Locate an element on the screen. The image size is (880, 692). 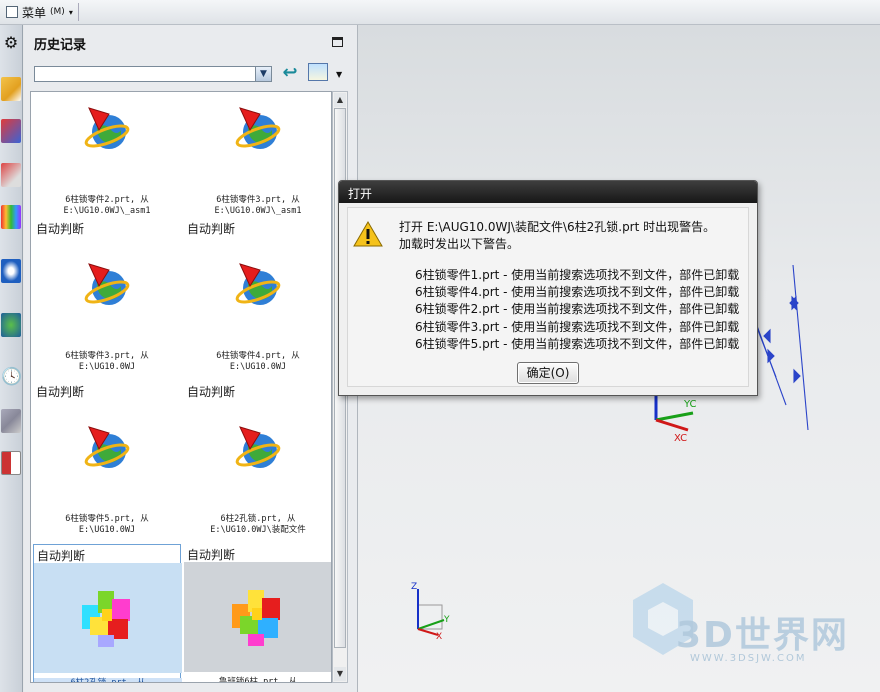
history-item: 6柱锁零件2.prt, 从 E:\UG10.0WJ\_asm1 is located at coordinates (107, 157).